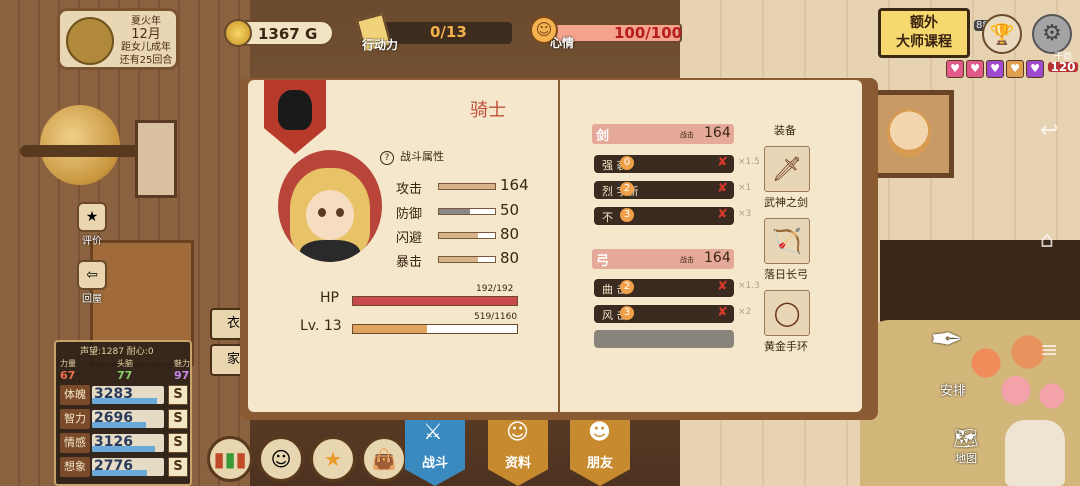  What do you see at coordinates (409, 214) in the screenshot?
I see `attr-label: 防御` at bounding box center [409, 214].